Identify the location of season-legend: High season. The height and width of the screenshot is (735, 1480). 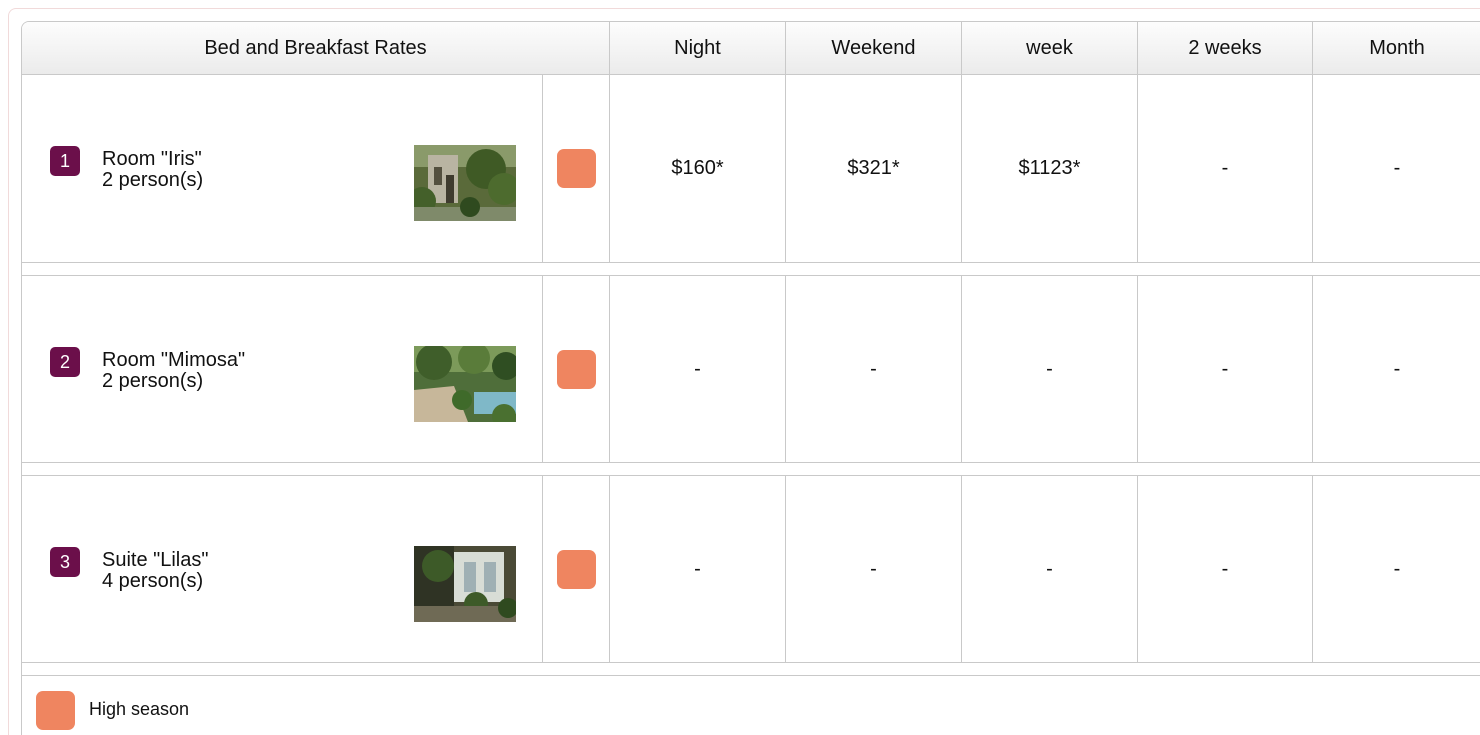
(751, 705).